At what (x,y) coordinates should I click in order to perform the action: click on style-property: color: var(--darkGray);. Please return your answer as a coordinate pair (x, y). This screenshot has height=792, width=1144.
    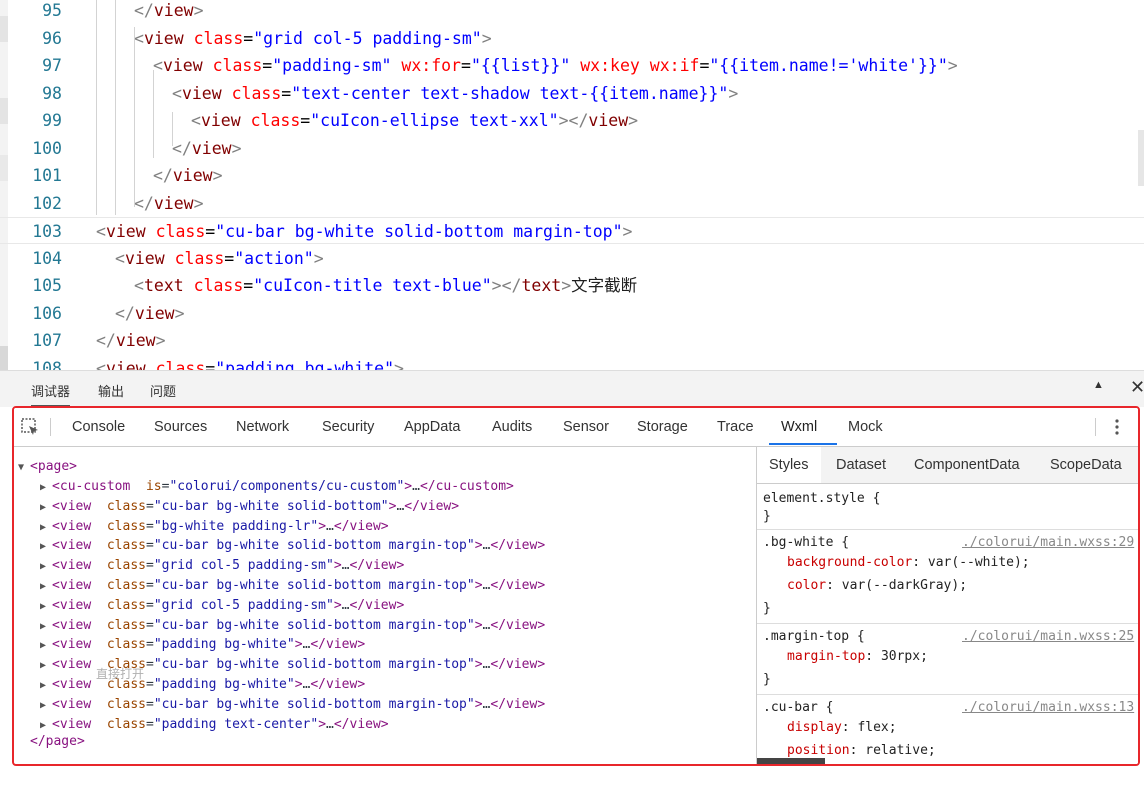
    Looking at the image, I should click on (877, 585).